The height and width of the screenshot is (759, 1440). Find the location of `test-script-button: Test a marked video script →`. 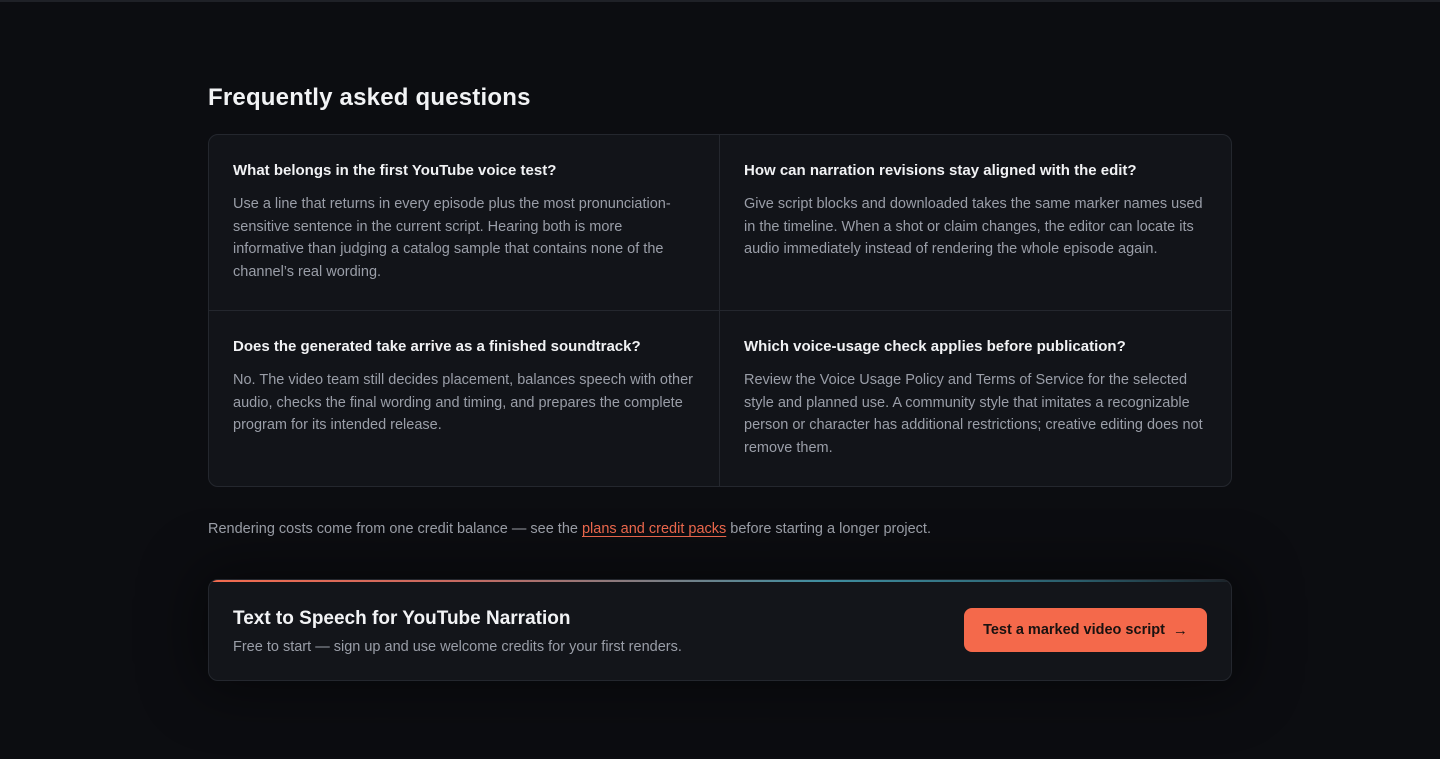

test-script-button: Test a marked video script → is located at coordinates (1085, 630).